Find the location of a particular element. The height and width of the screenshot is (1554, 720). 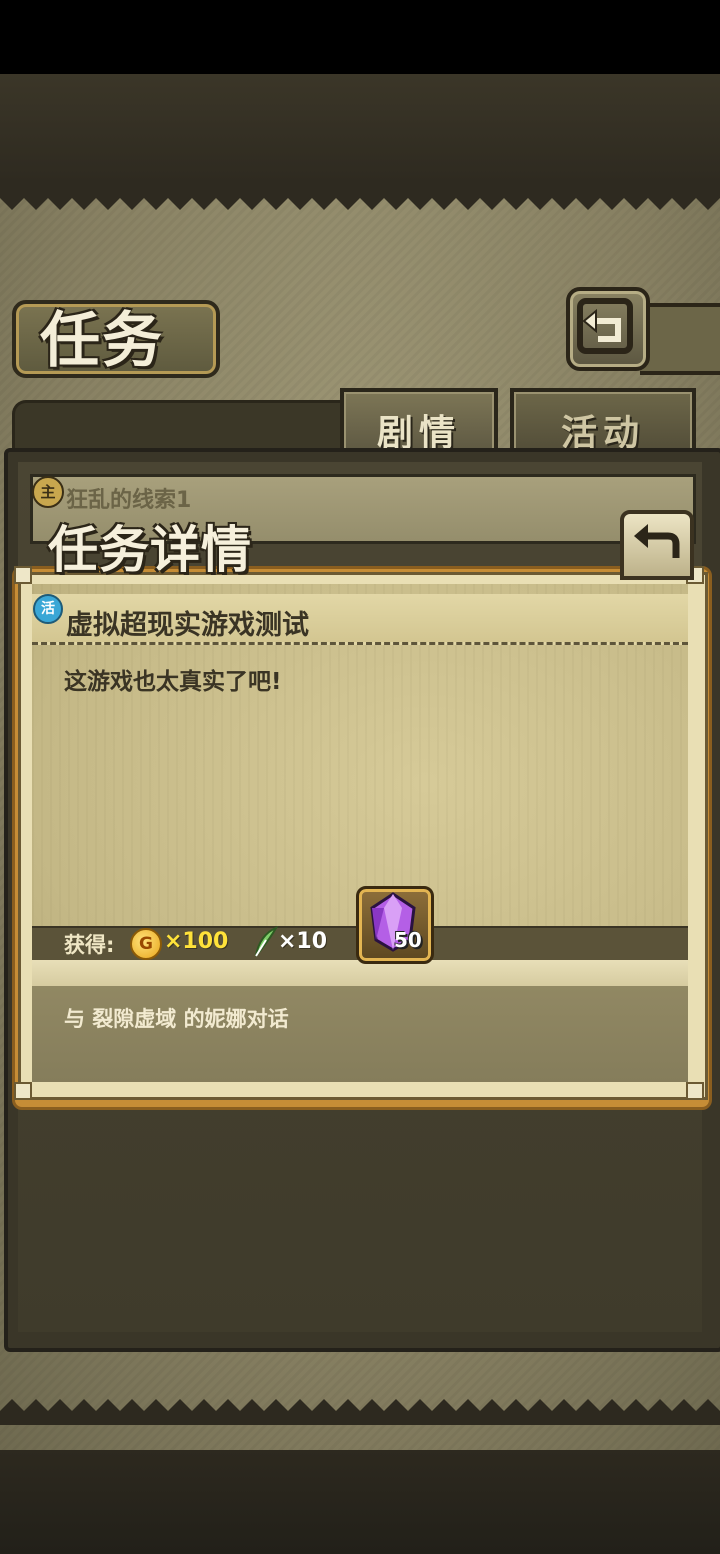

modal-close-button is located at coordinates (657, 545).